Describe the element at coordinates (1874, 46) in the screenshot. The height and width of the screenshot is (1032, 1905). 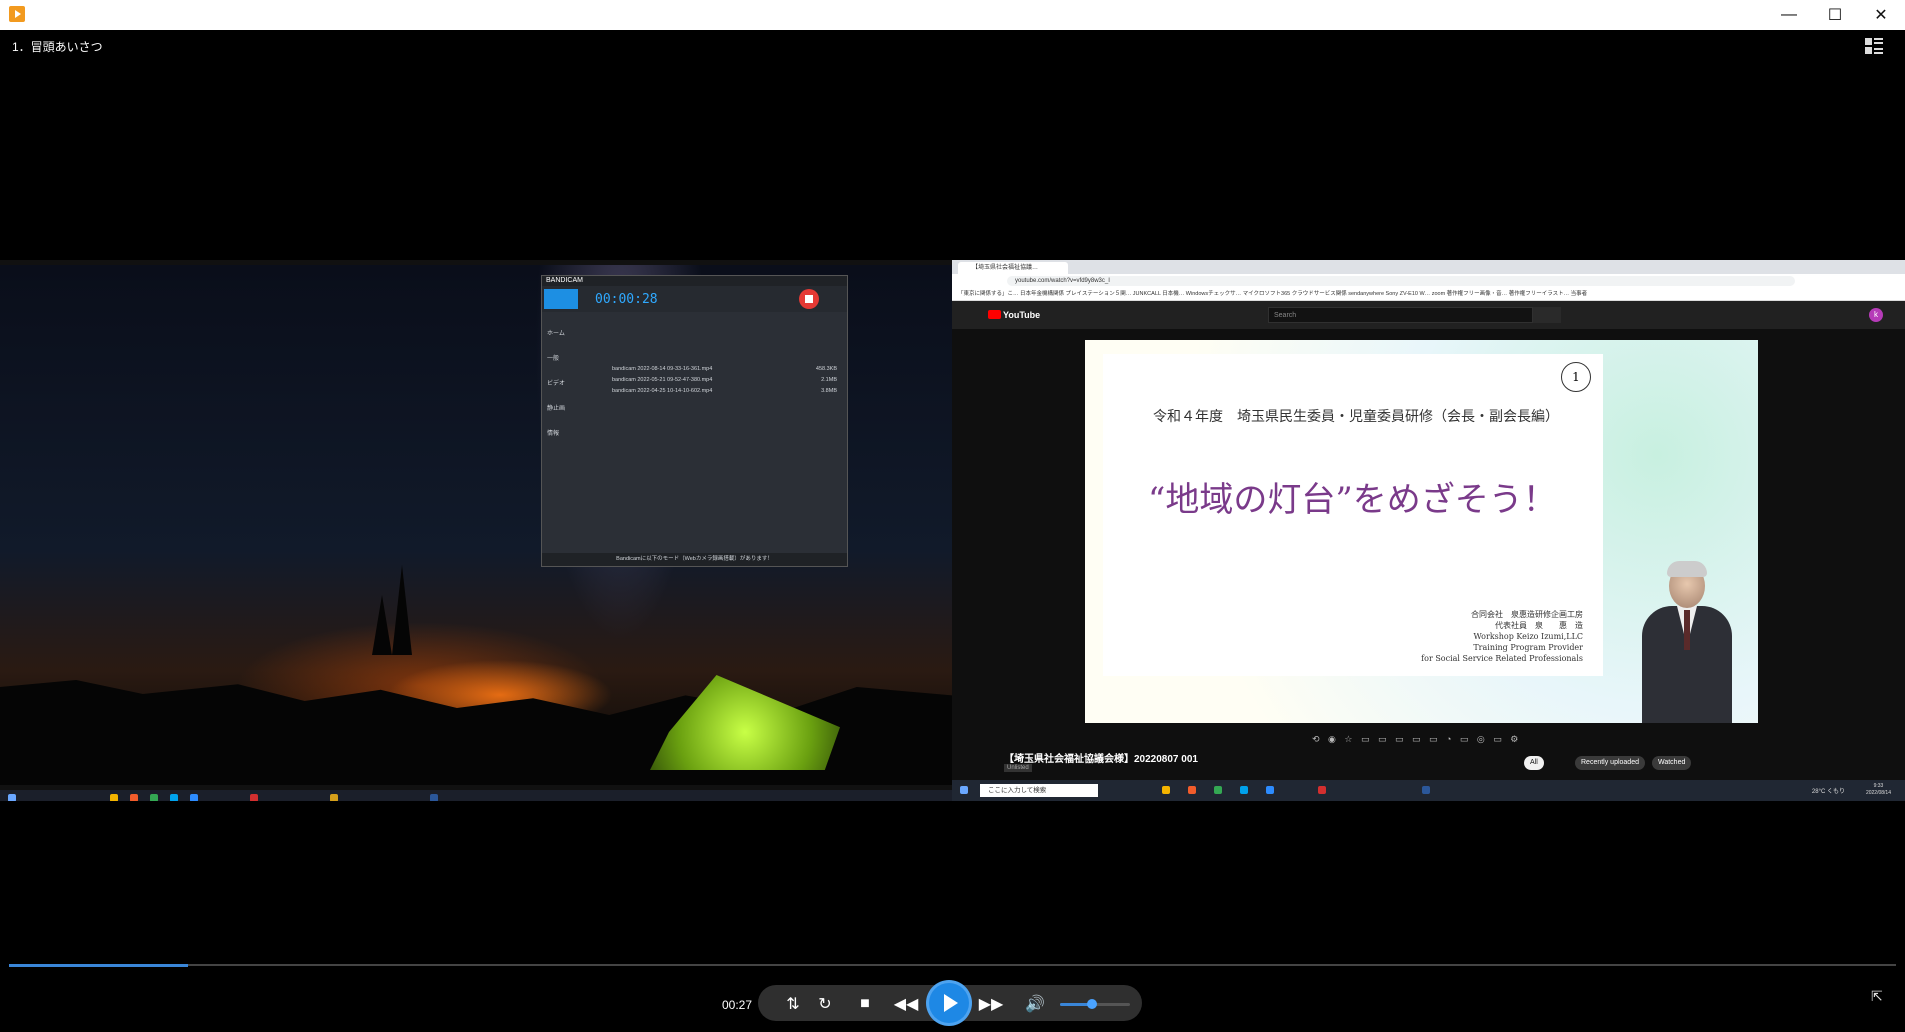
I see `playlist-icon` at that location.